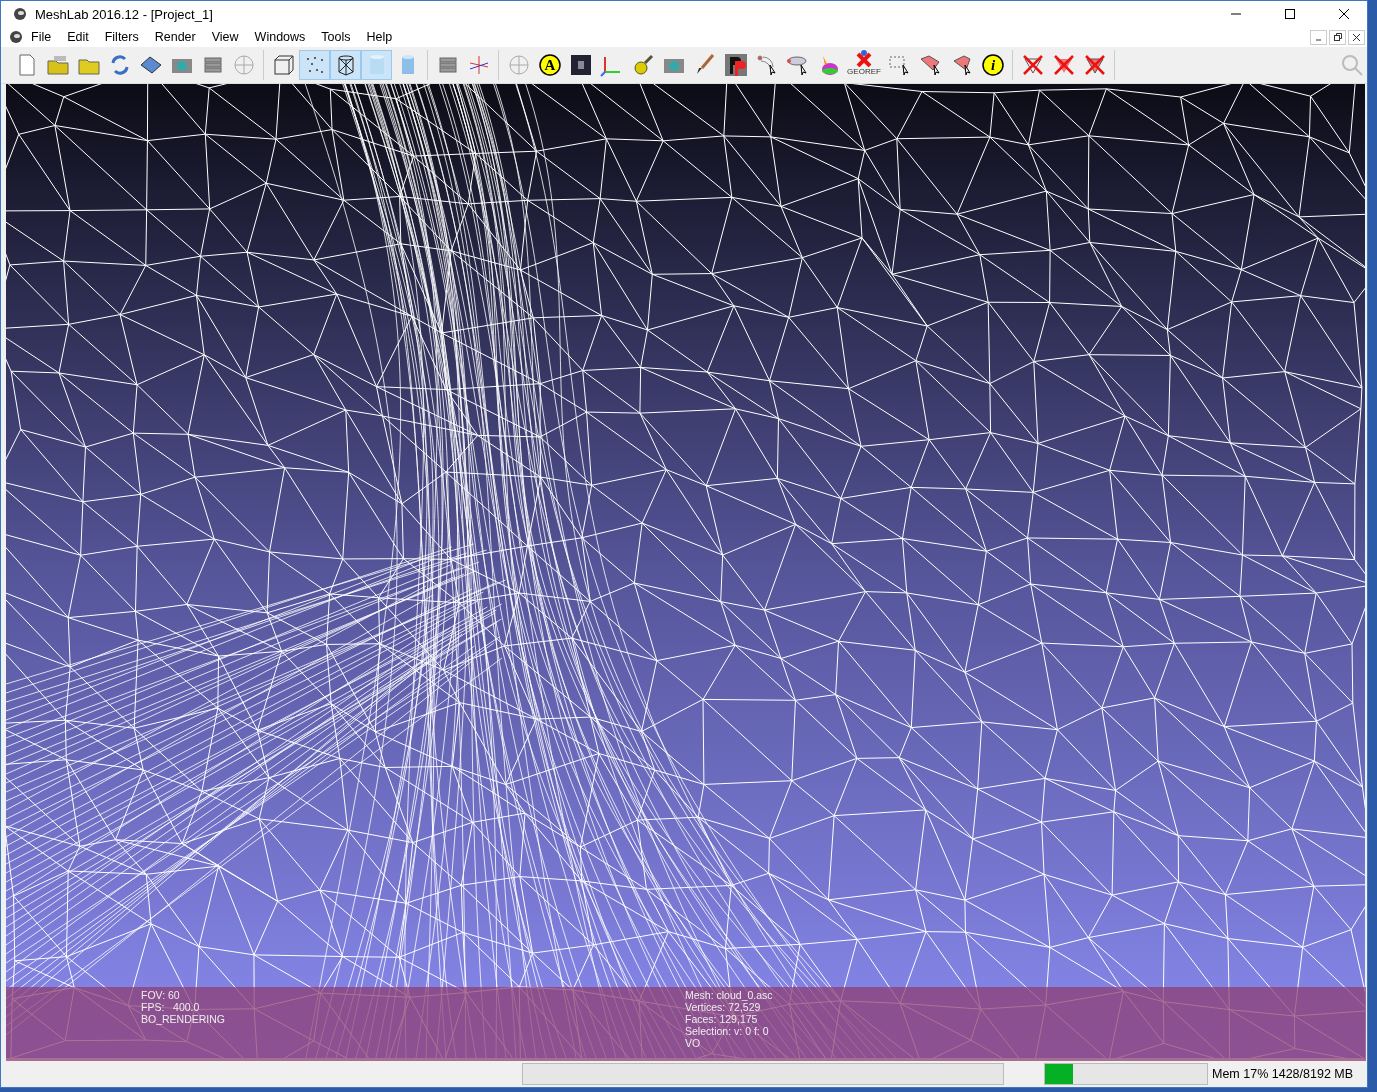 Image resolution: width=1377 pixels, height=1092 pixels. I want to click on face-select-icon, so click(930, 65).